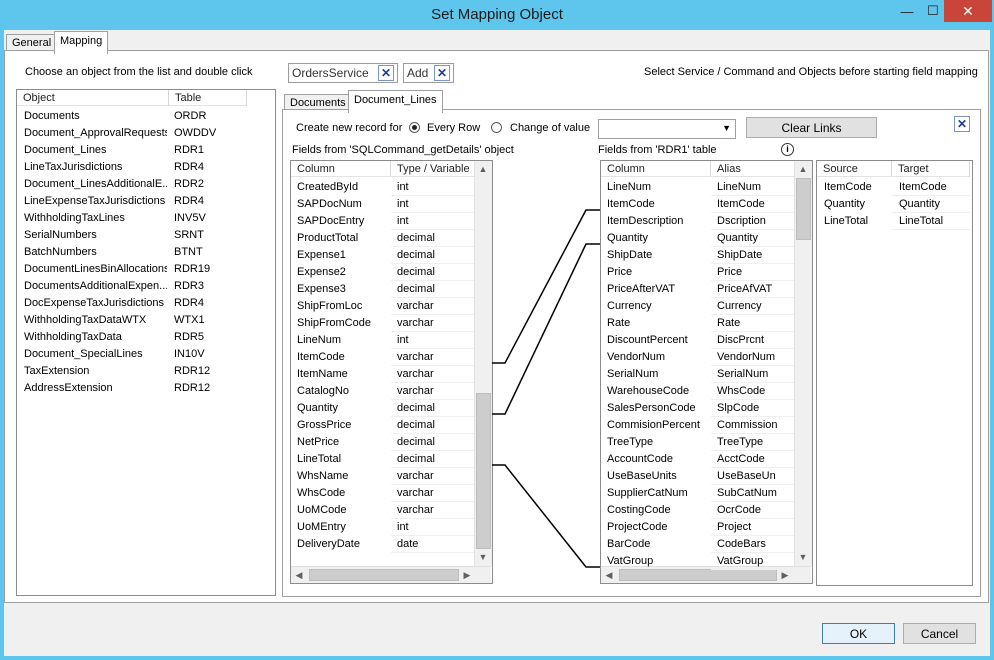 Image resolution: width=994 pixels, height=660 pixels. I want to click on tab-mapping: Mapping, so click(81, 42).